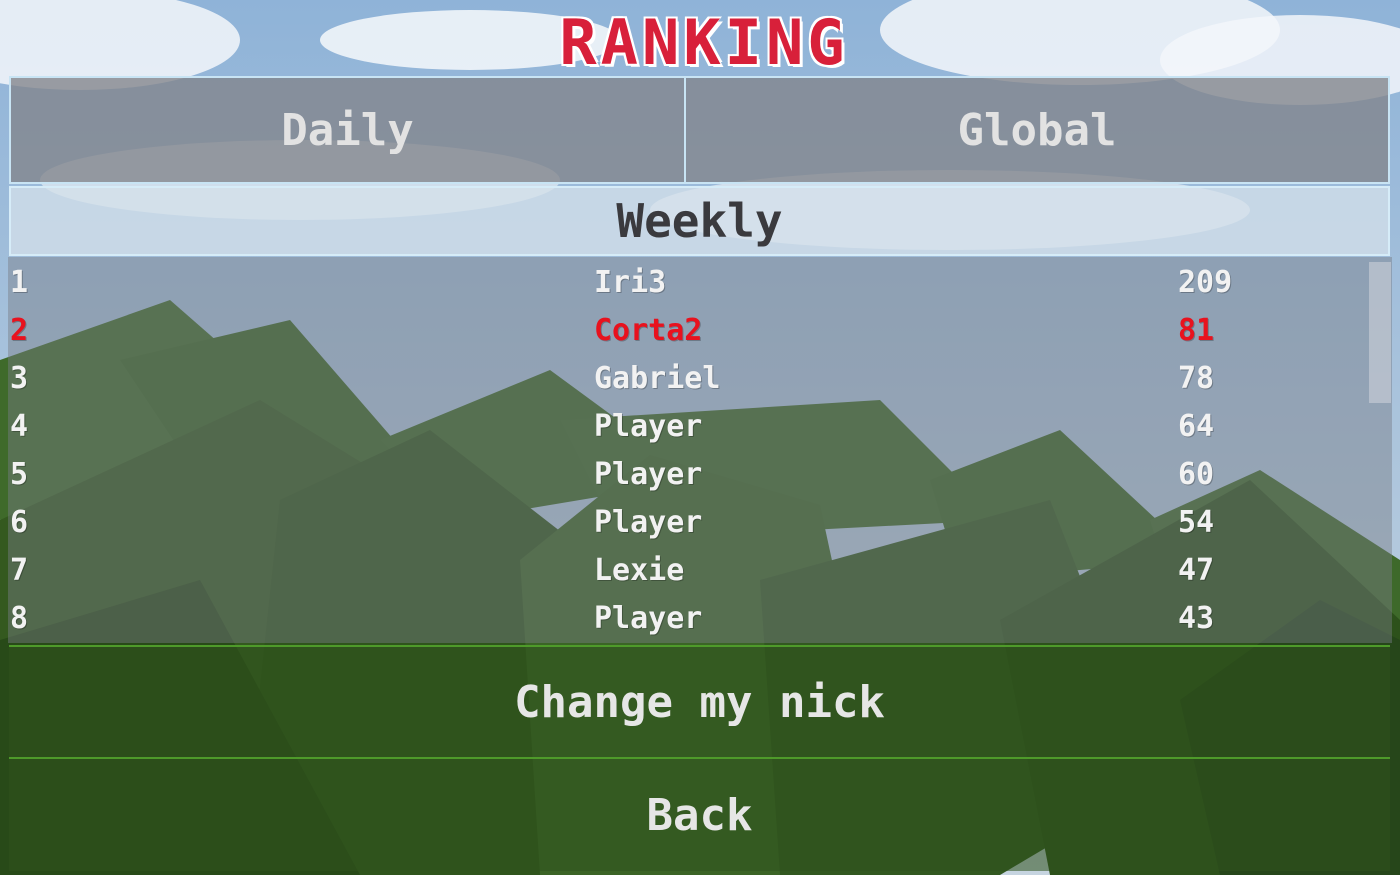 This screenshot has width=1400, height=875. I want to click on ranking-row: 3 Gabriel 78, so click(688, 379).